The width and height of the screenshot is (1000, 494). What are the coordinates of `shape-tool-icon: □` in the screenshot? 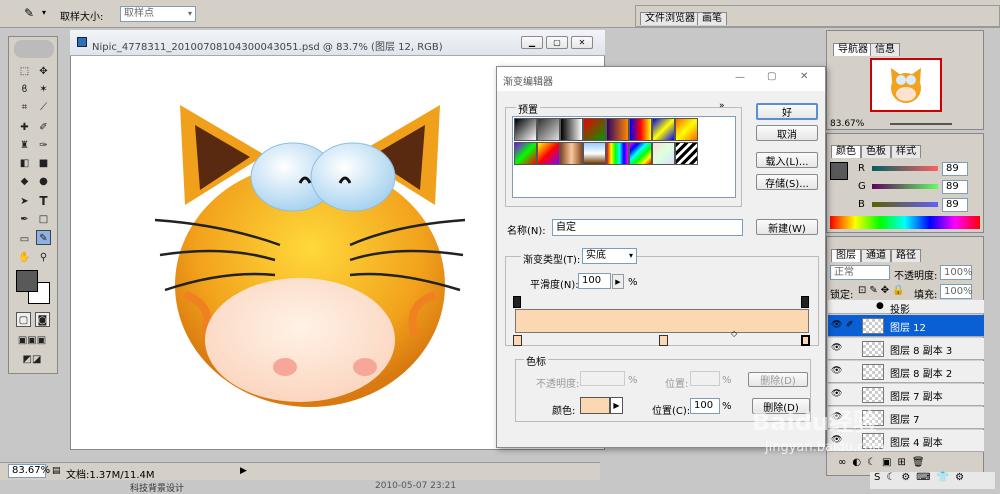 It's located at (43, 219).